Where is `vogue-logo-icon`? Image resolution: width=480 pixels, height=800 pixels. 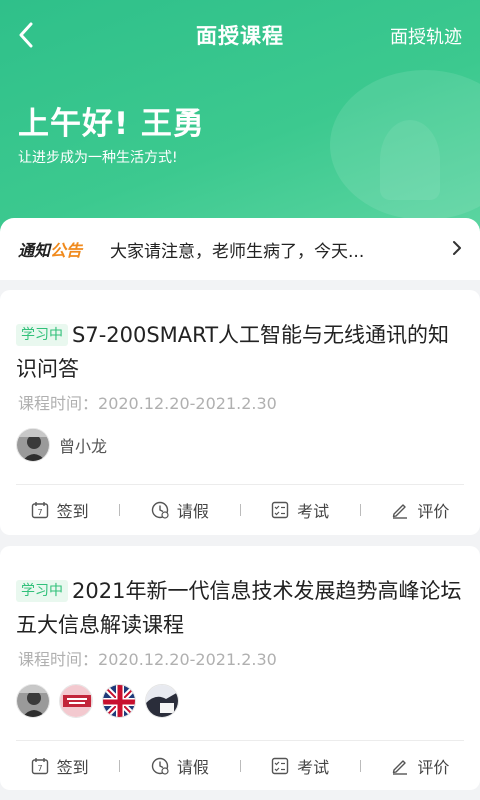
vogue-logo-icon is located at coordinates (76, 701).